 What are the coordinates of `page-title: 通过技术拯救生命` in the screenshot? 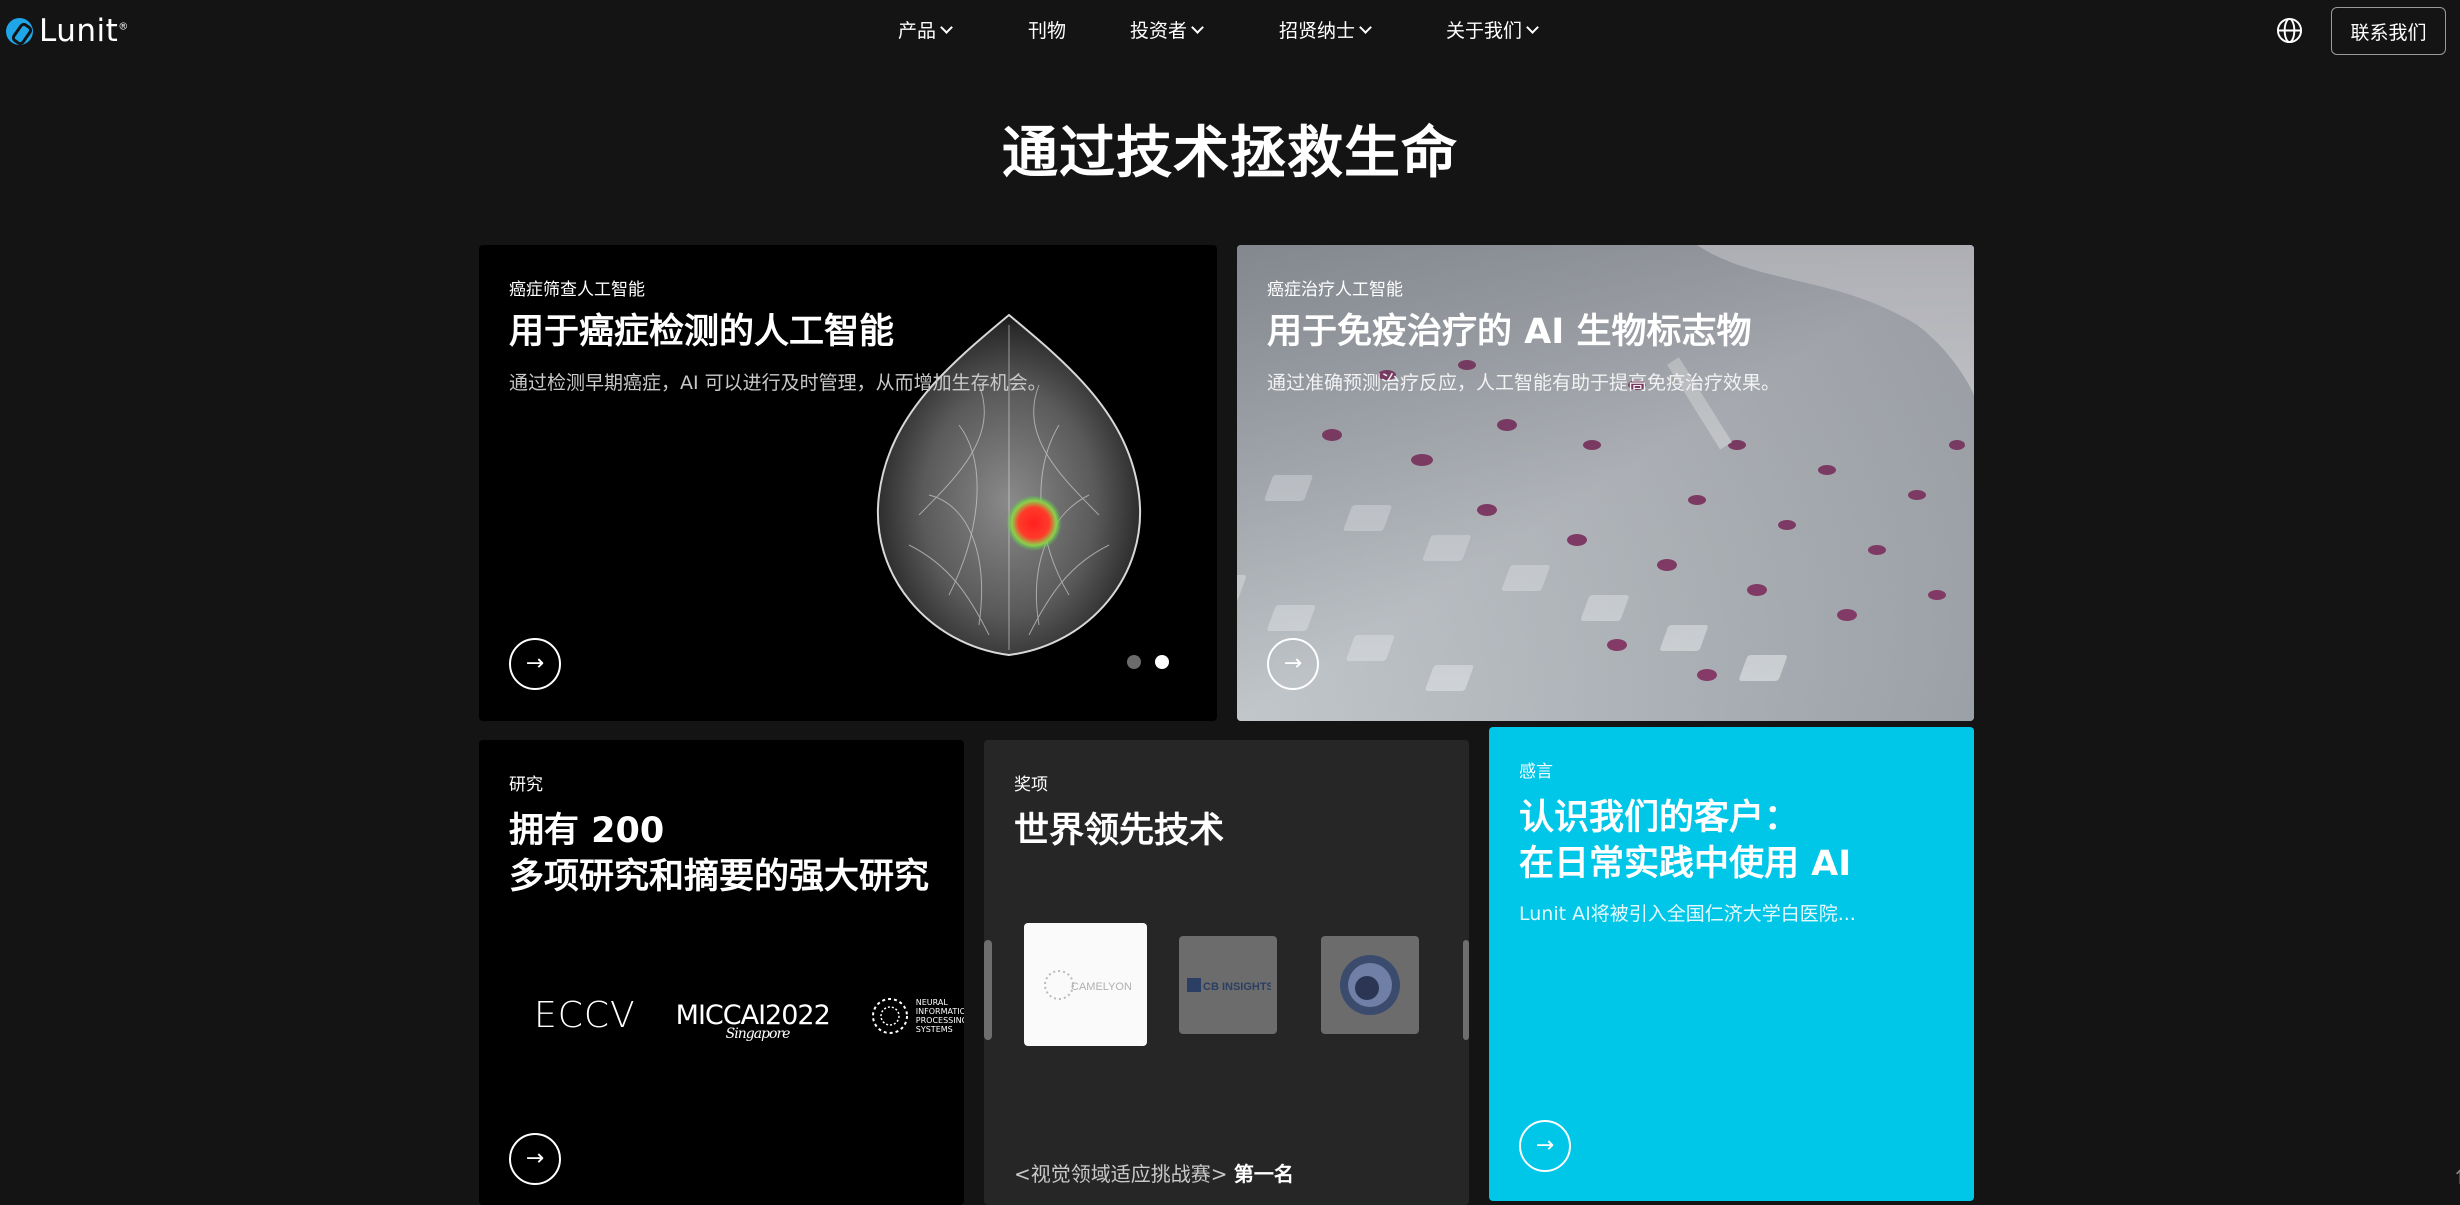 It's located at (1230, 153).